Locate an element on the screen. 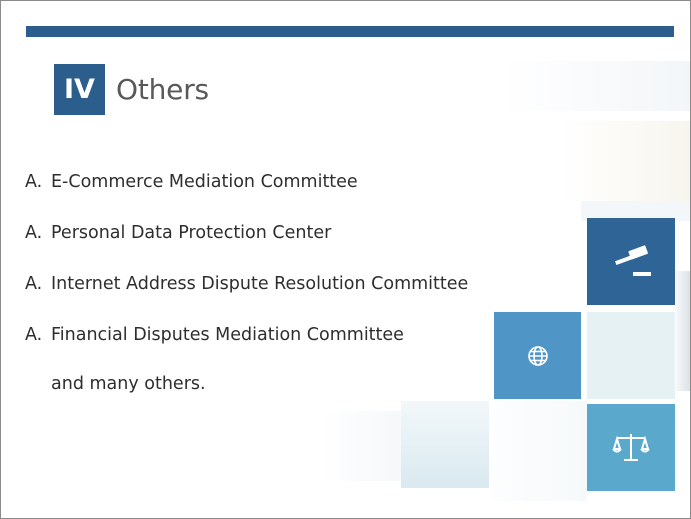  and-many-others-text: and many others. is located at coordinates (128, 384).